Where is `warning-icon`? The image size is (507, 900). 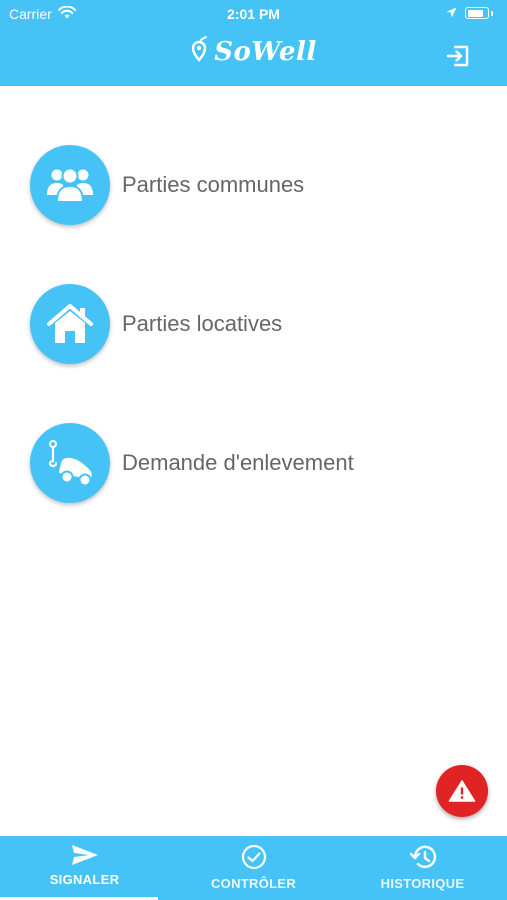
warning-icon is located at coordinates (462, 791).